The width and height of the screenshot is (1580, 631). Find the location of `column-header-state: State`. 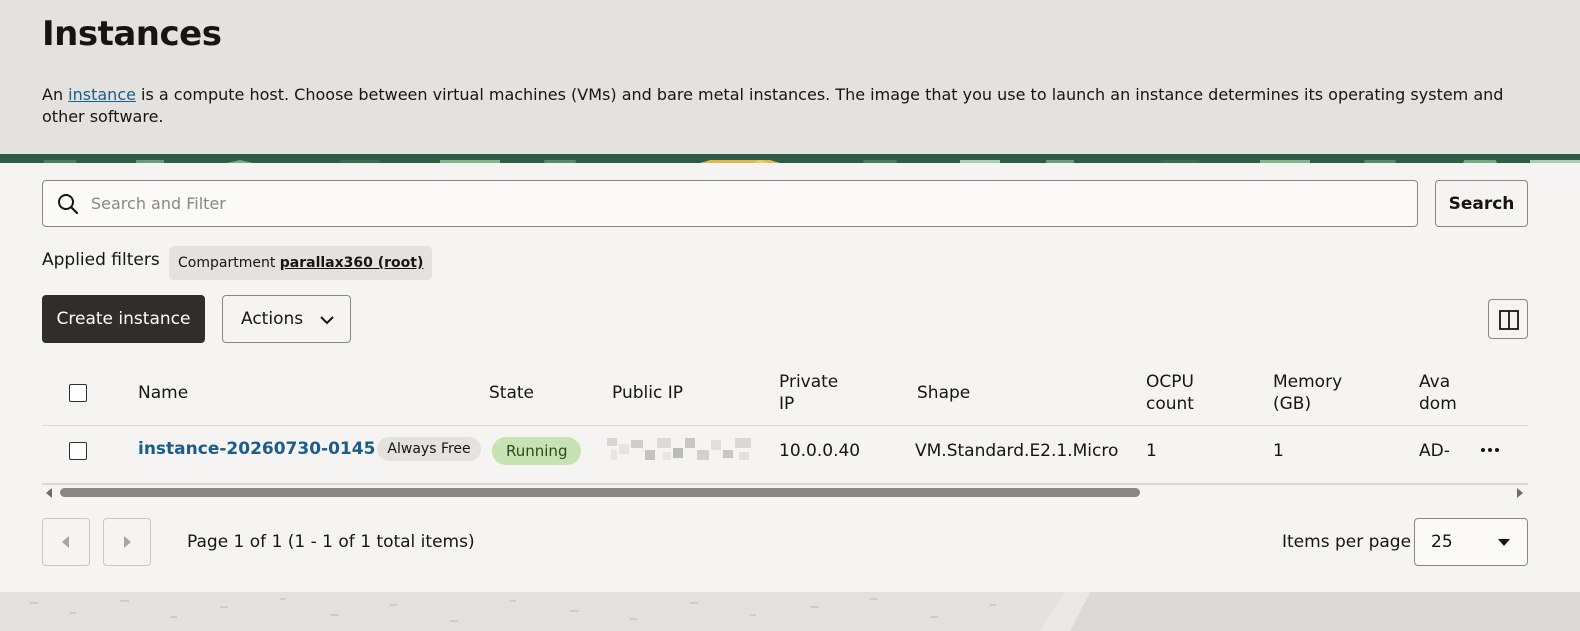

column-header-state: State is located at coordinates (511, 393).